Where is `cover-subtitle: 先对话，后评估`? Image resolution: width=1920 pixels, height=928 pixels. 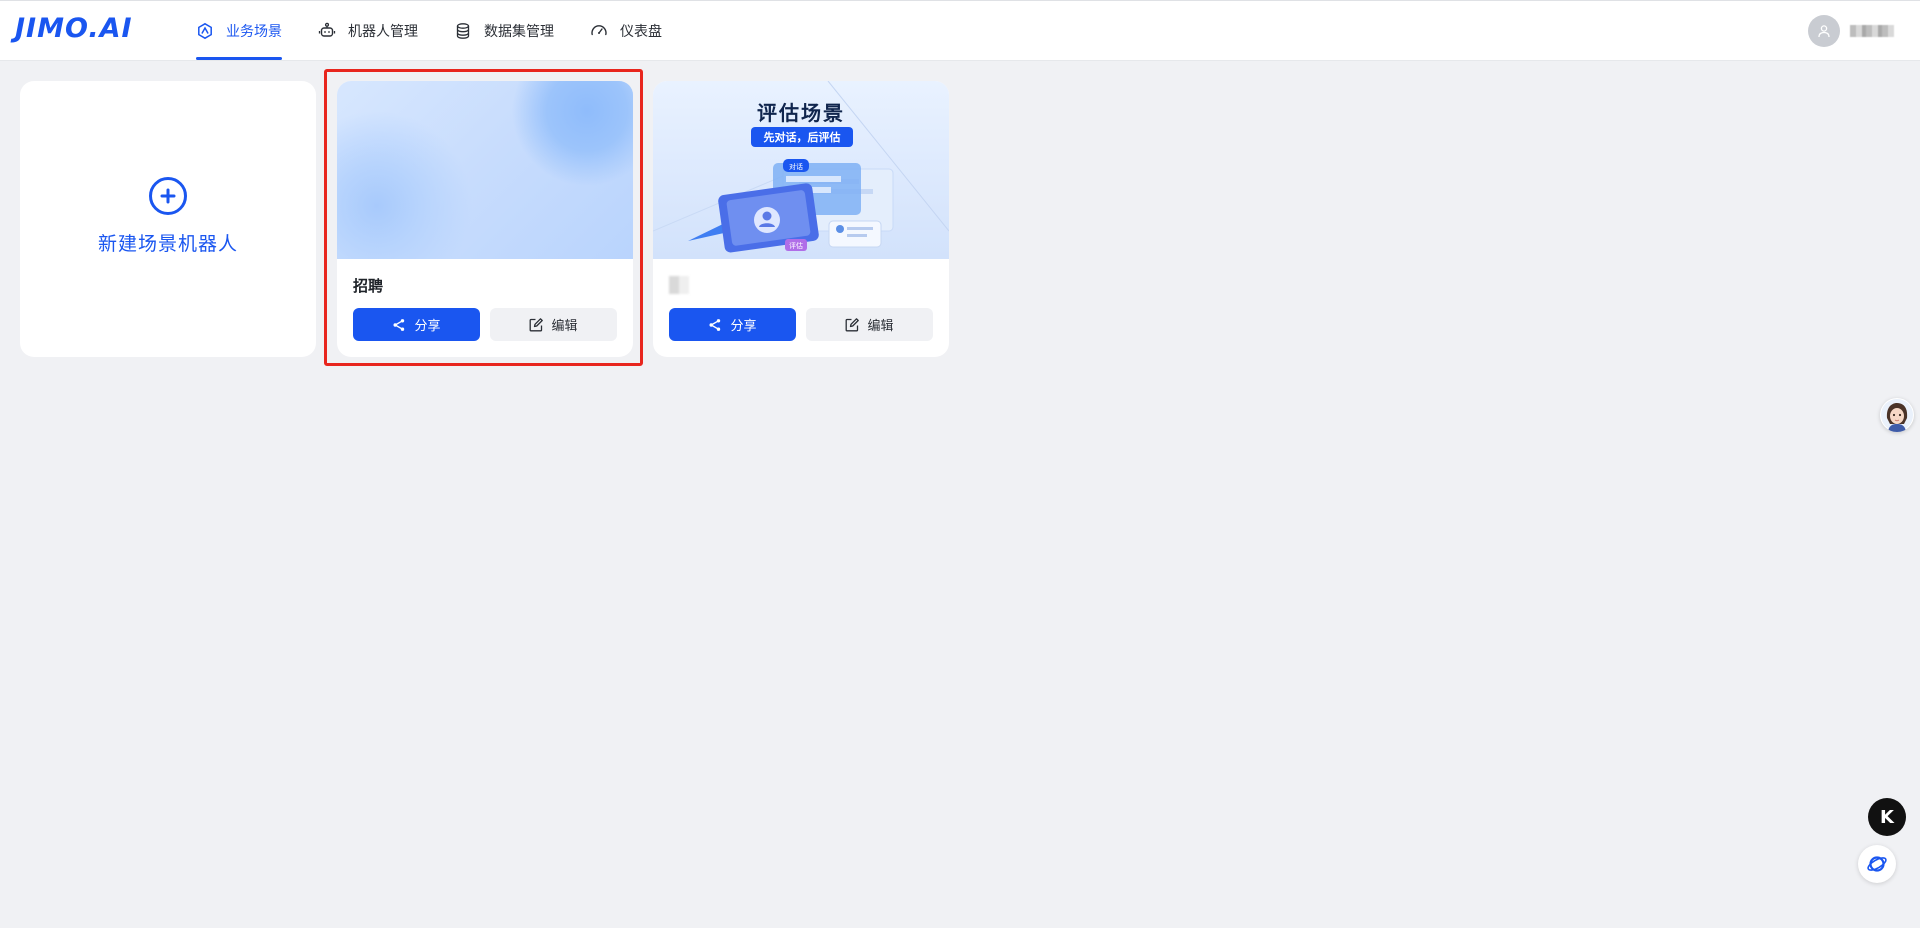 cover-subtitle: 先对话，后评估 is located at coordinates (802, 137).